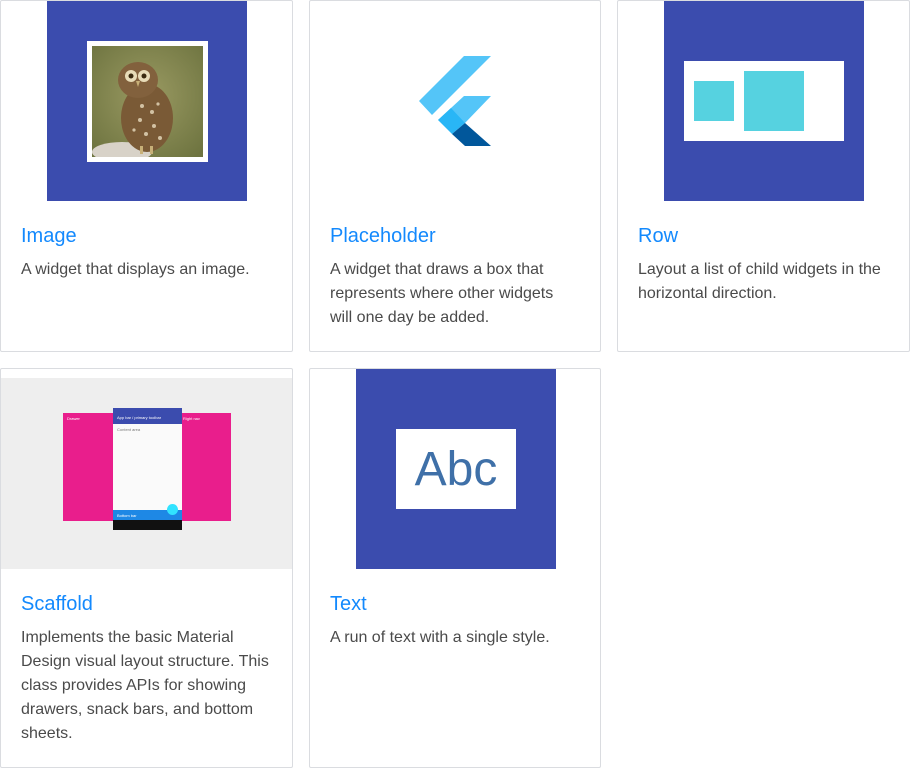 Image resolution: width=910 pixels, height=768 pixels. I want to click on card-title: Placeholder, so click(383, 236).